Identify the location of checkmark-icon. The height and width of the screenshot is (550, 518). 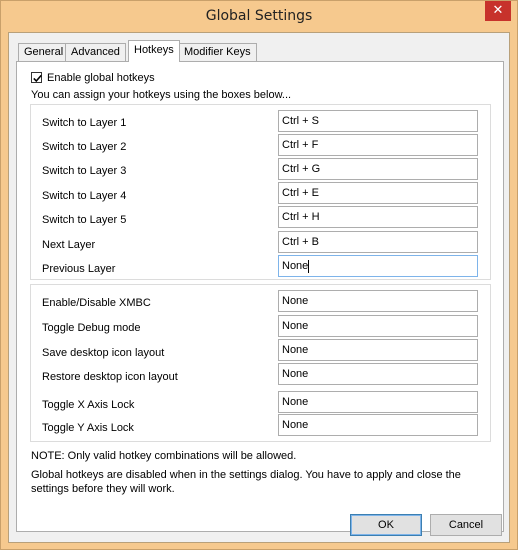
(37, 78).